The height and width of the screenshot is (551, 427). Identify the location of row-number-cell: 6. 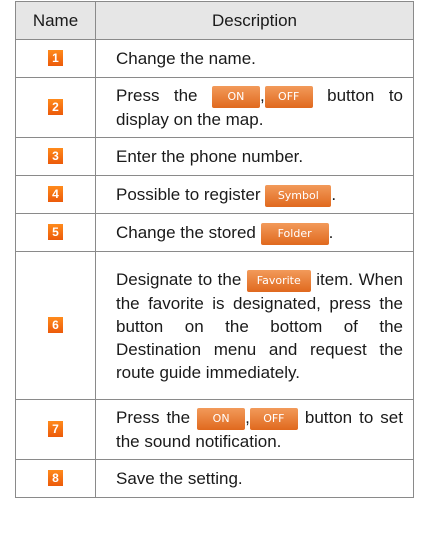
(55, 325).